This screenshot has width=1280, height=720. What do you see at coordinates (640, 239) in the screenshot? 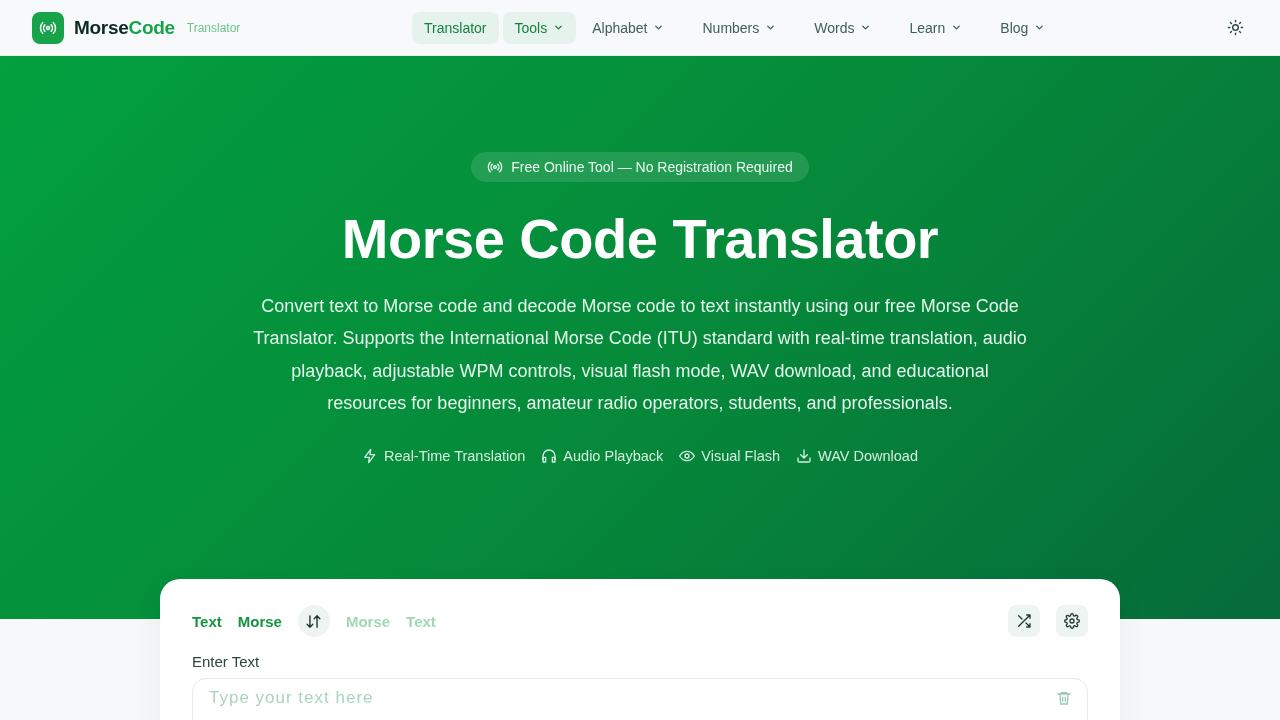
I see `hero-title: Morse Code Translator` at bounding box center [640, 239].